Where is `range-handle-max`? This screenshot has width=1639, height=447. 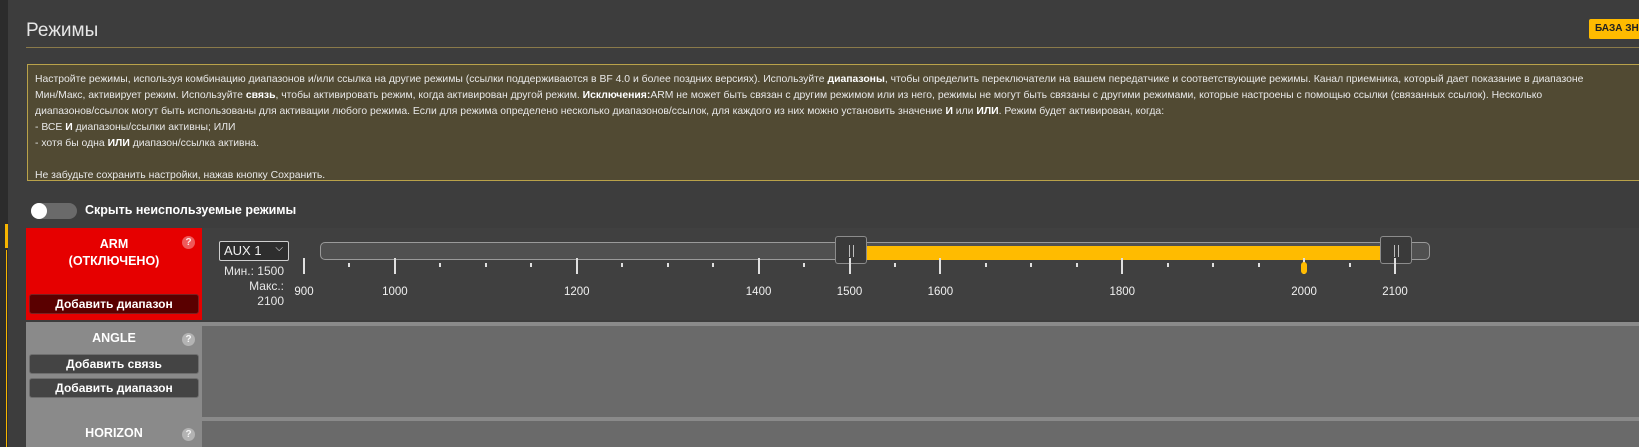 range-handle-max is located at coordinates (1396, 250).